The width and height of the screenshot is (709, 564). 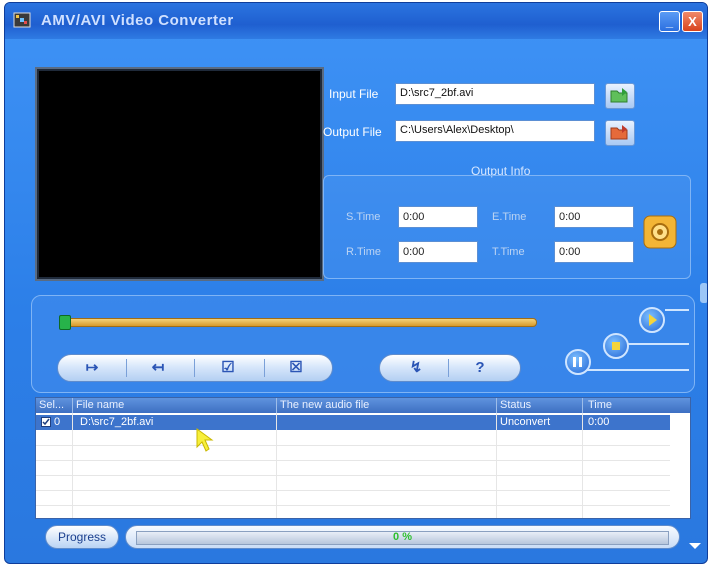 What do you see at coordinates (703, 293) in the screenshot?
I see `side-expand-tab` at bounding box center [703, 293].